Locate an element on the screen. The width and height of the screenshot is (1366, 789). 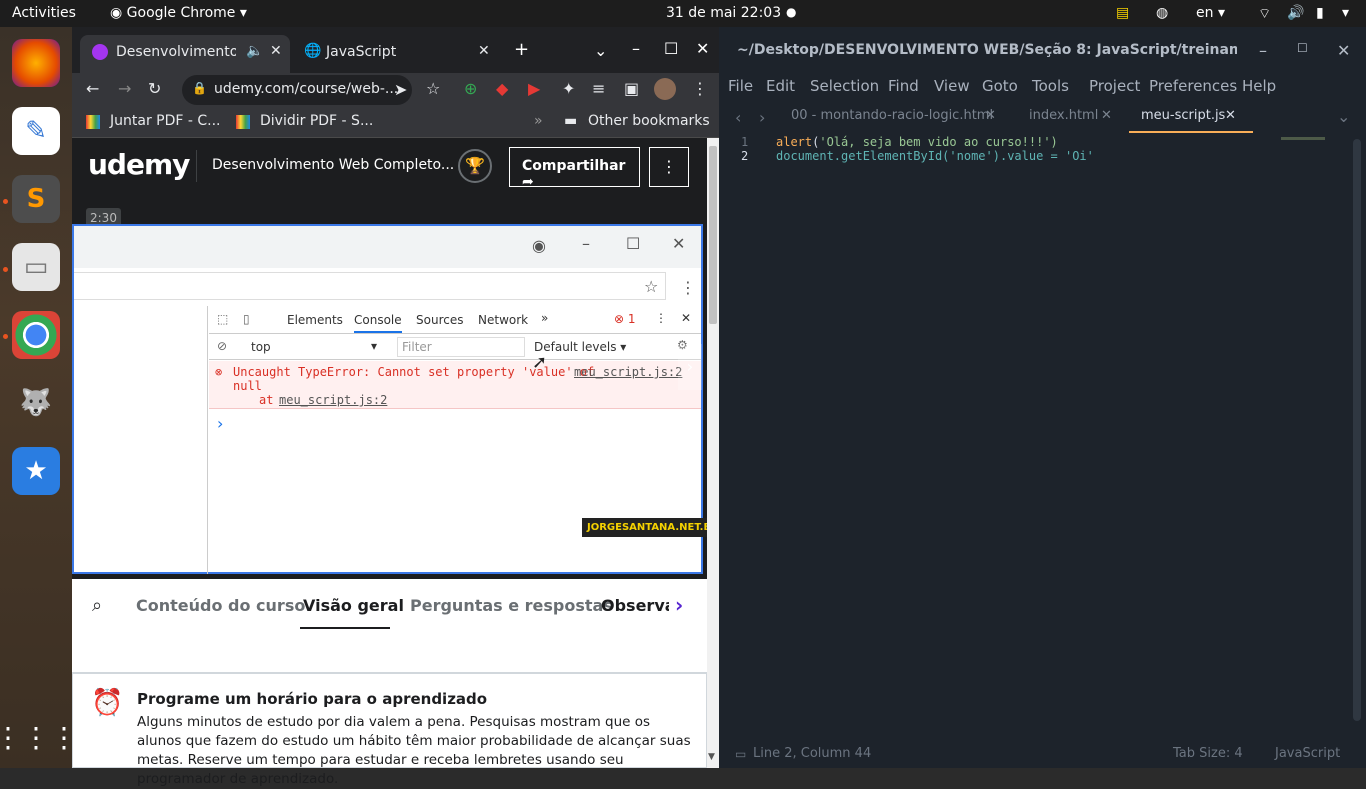
minimize-icon: – is located at coordinates (636, 48).